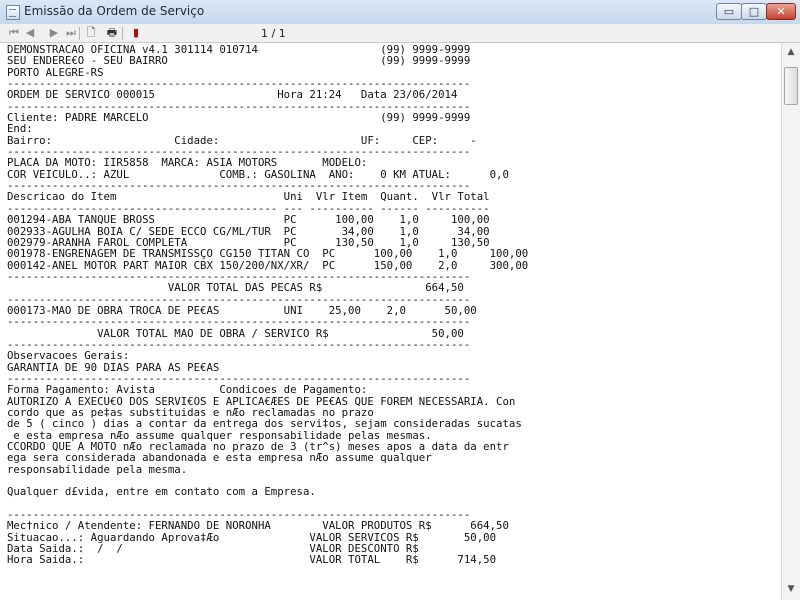  I want to click on maximize-button: □, so click(754, 11).